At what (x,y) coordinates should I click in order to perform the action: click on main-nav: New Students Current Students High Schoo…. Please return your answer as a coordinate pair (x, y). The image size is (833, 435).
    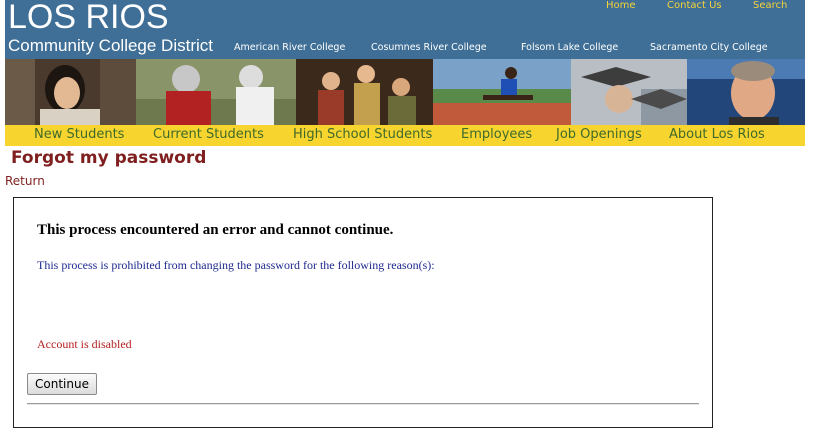
    Looking at the image, I should click on (405, 135).